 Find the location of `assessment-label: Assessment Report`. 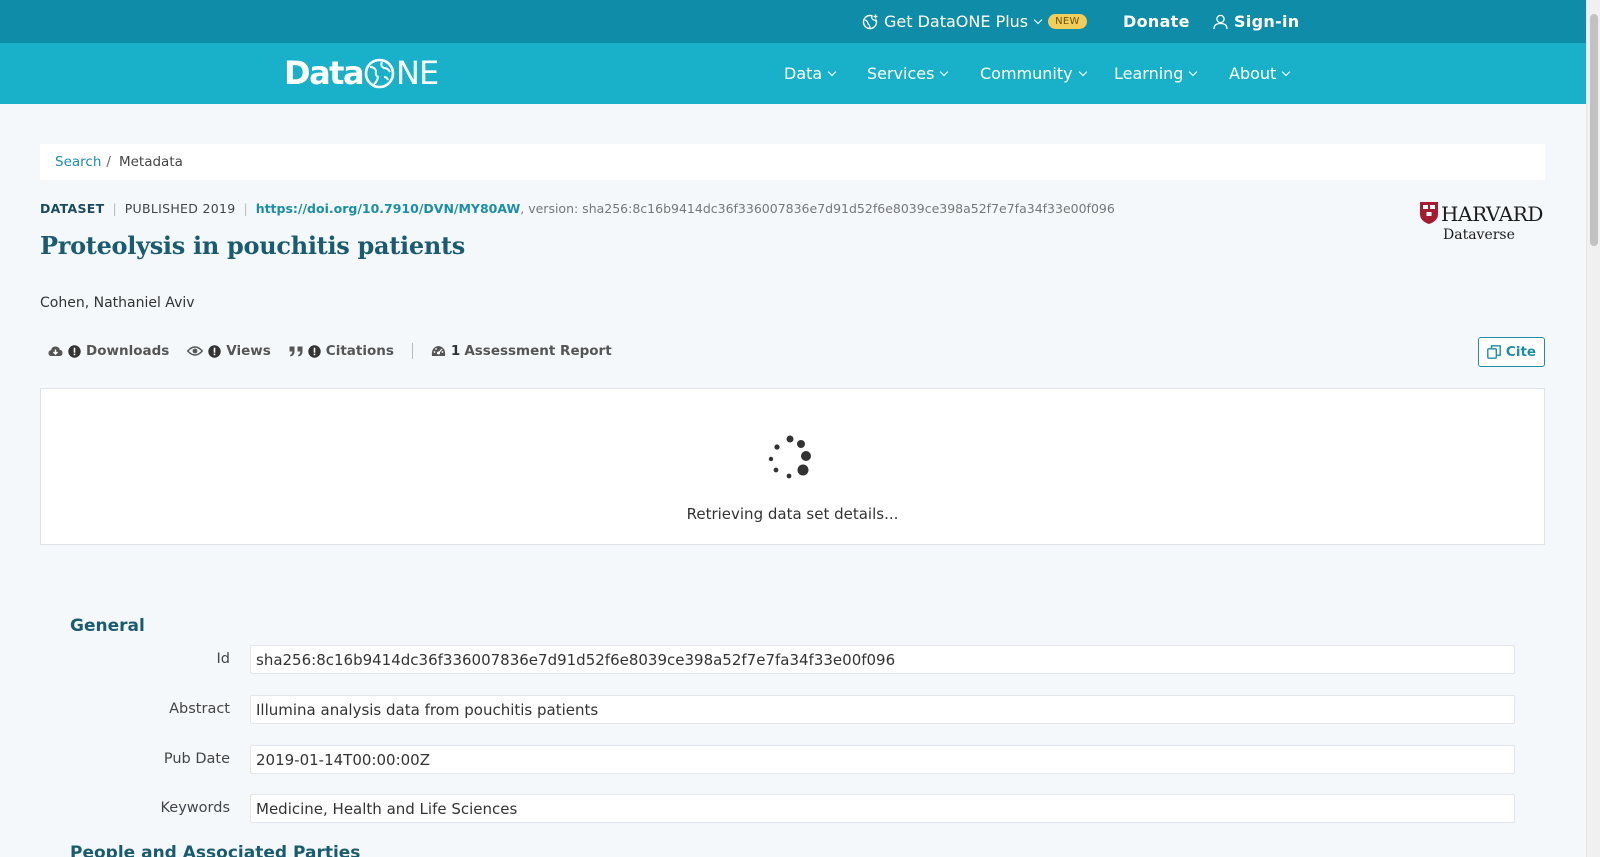

assessment-label: Assessment Report is located at coordinates (538, 351).